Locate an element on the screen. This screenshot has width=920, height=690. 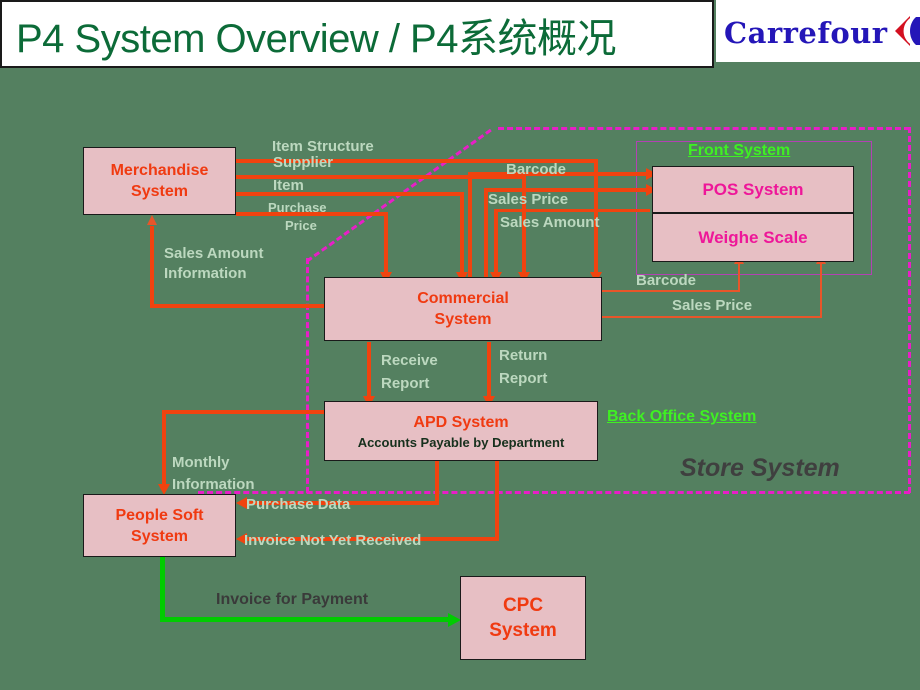
flow-sales-amount-info-h is located at coordinates (237, 306).